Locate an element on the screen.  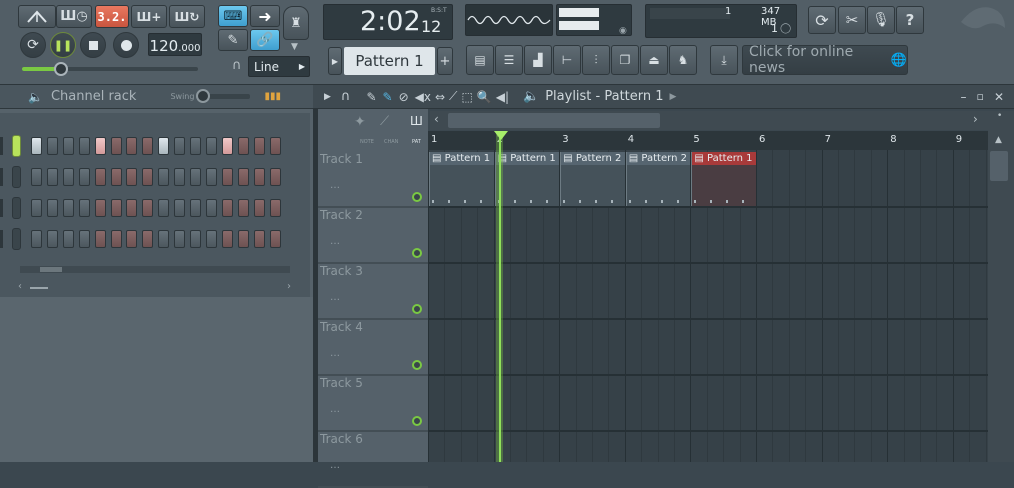
minimize-icon: – is located at coordinates (963, 97).